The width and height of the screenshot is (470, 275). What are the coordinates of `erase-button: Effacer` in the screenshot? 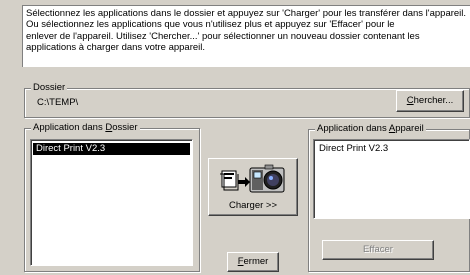 It's located at (378, 250).